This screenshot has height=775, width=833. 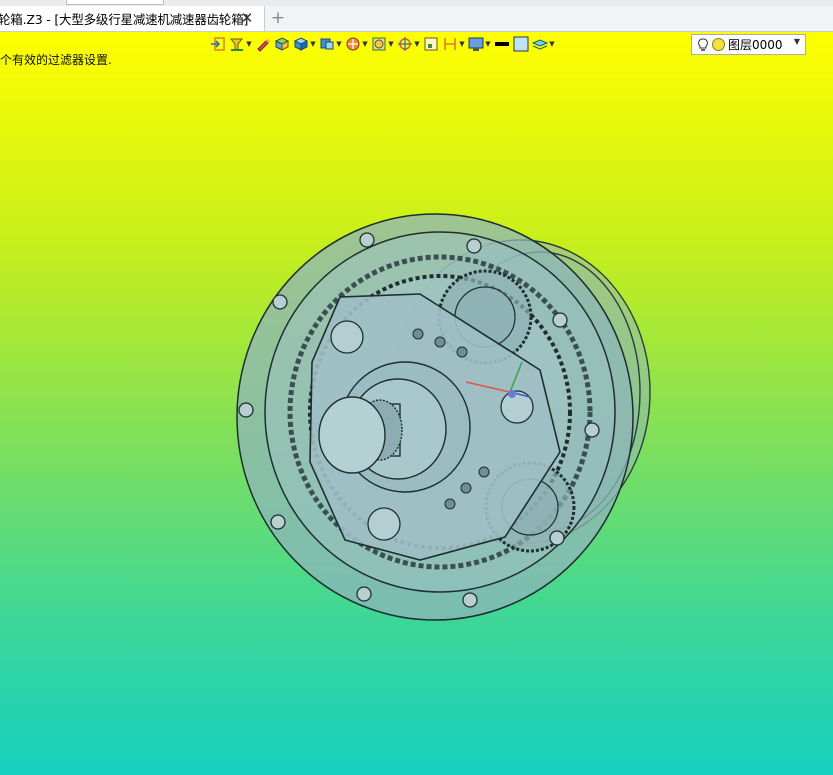 I want to click on document-tab: 轮箱.Z3 - [大型多级行星减速机减速器齿轮箱] ✕, so click(x=132, y=18).